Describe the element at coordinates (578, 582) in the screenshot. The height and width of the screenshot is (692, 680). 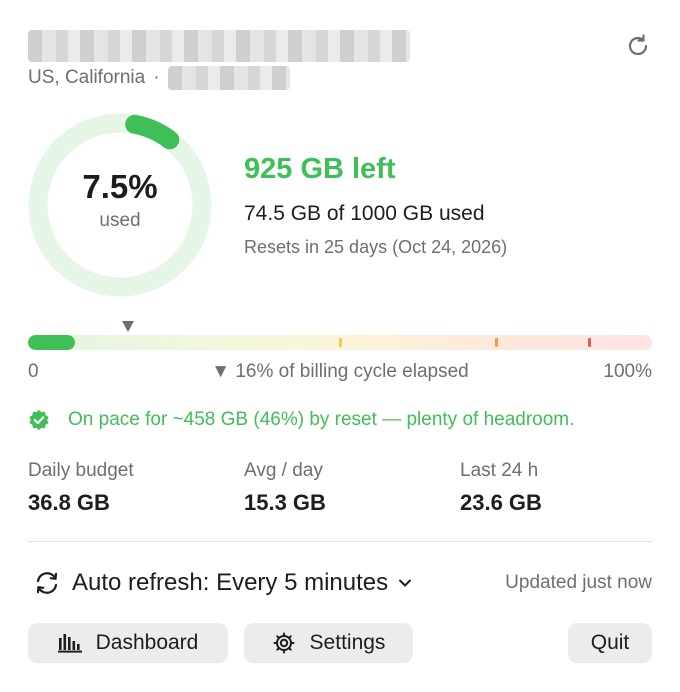
I see `last-updated: Updated just now` at that location.